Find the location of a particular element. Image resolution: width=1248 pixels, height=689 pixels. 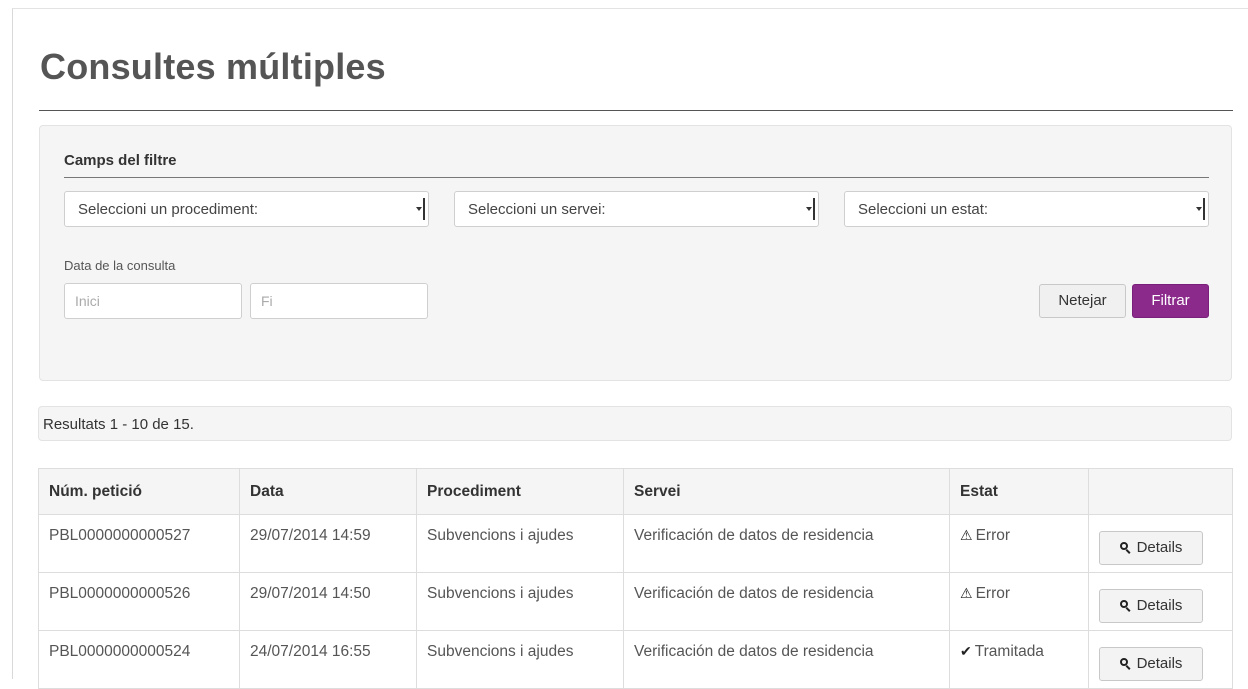

status-select: Seleccioni un estat: is located at coordinates (1026, 209).